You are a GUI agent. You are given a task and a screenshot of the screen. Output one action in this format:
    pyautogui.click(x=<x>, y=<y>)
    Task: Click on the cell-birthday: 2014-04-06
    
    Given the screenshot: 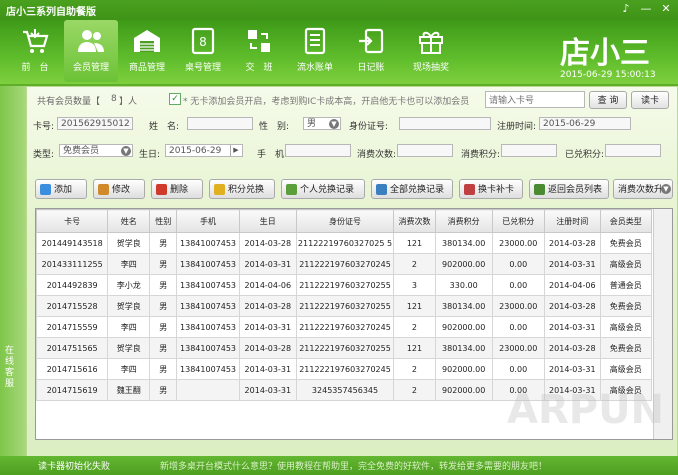 What is the action you would take?
    pyautogui.click(x=267, y=285)
    